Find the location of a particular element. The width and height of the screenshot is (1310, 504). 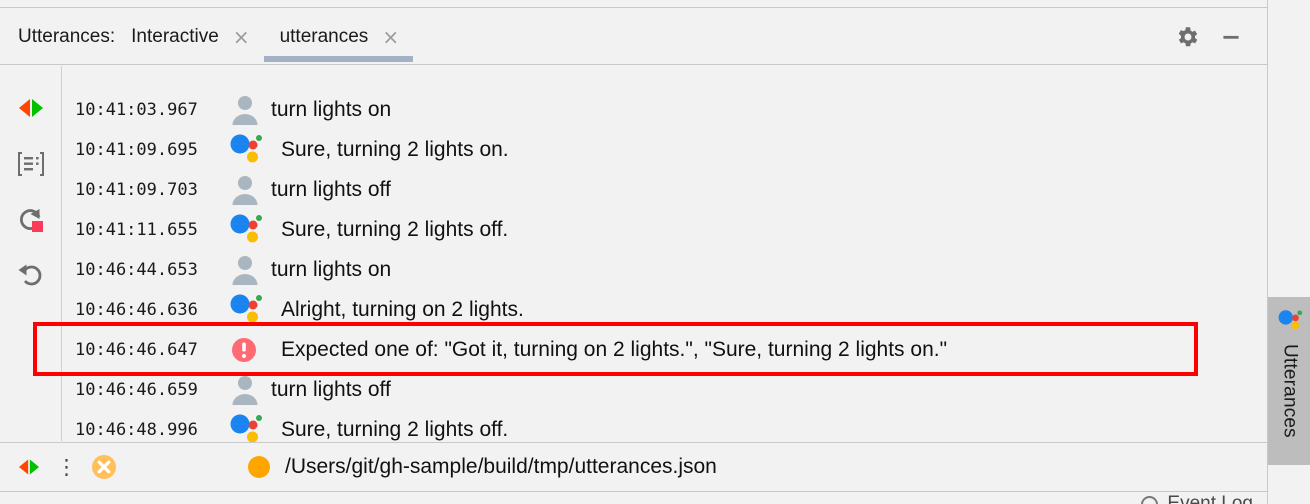

log-row: 10:46:46.659 turn lights off is located at coordinates (665, 390).